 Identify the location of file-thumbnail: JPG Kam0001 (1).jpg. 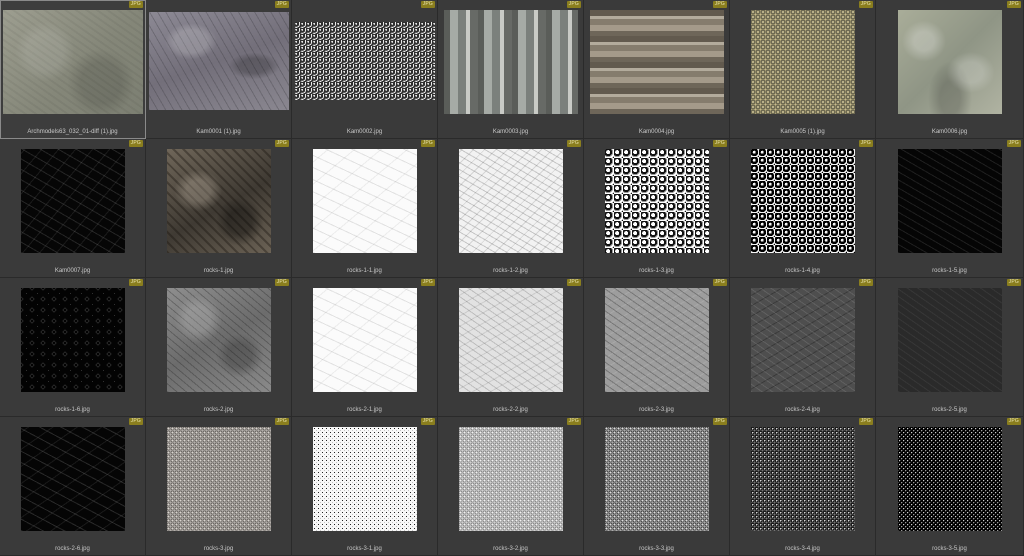
(219, 69).